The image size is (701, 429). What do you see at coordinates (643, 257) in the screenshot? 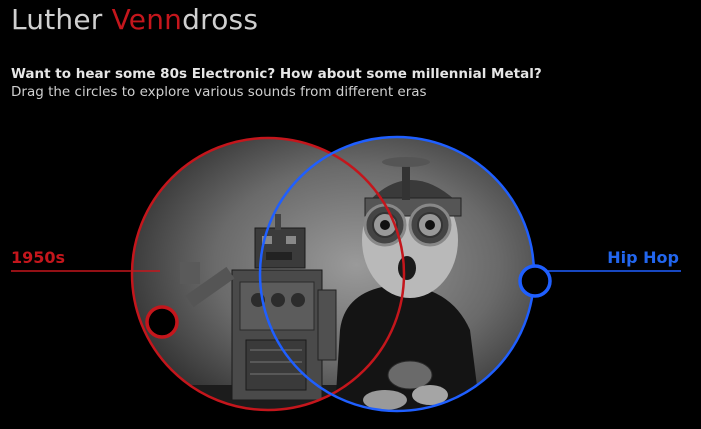
I see `genre-label: Hip Hop` at bounding box center [643, 257].